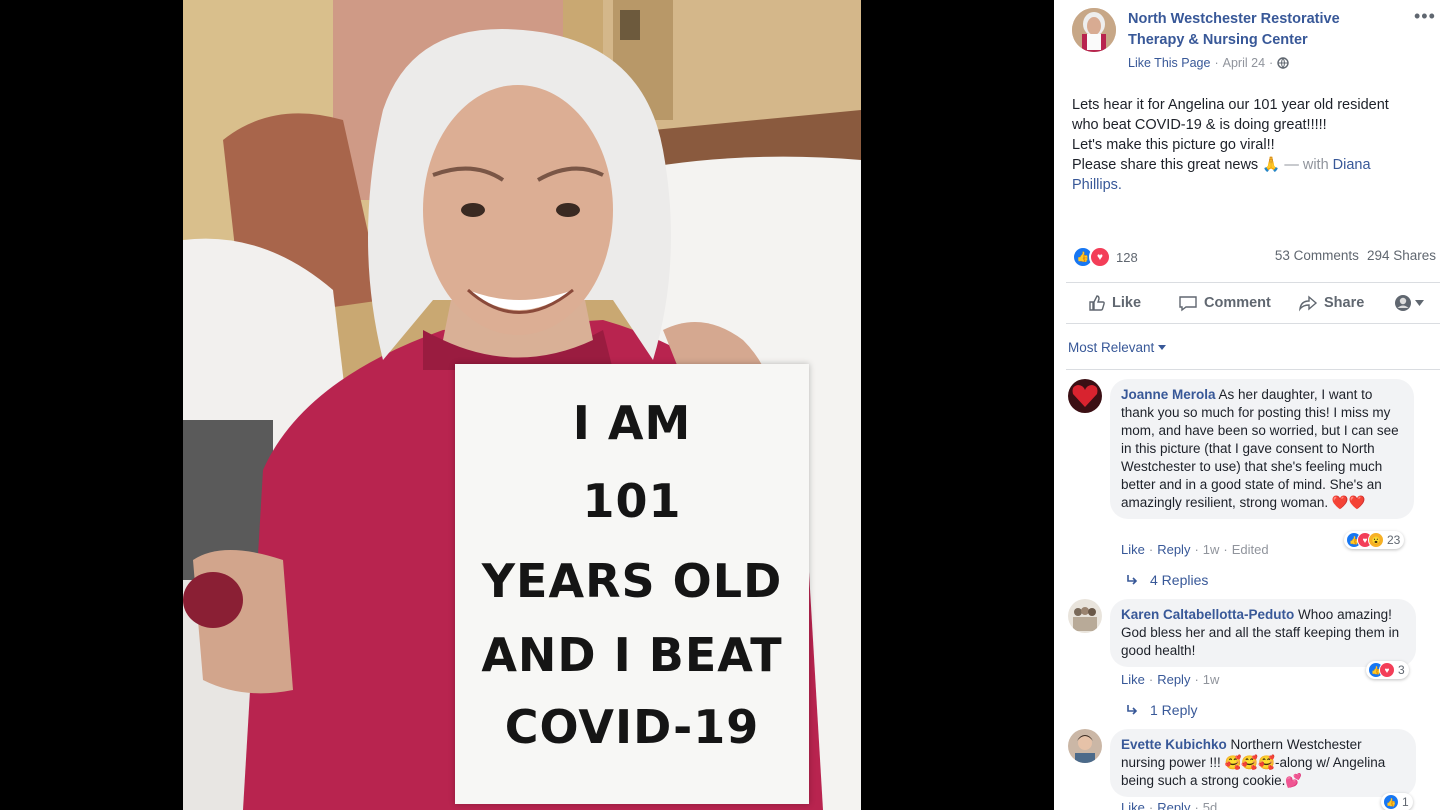 This screenshot has height=810, width=1440. I want to click on thumbs-up-icon, so click(1097, 303).